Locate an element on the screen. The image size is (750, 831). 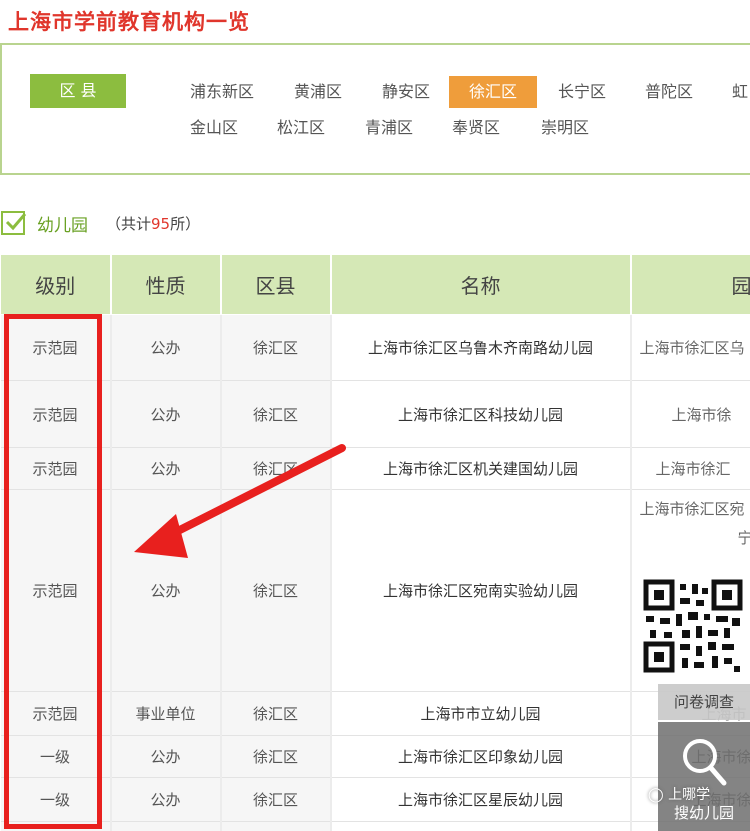
header-level: 级别 is located at coordinates (56, 284).